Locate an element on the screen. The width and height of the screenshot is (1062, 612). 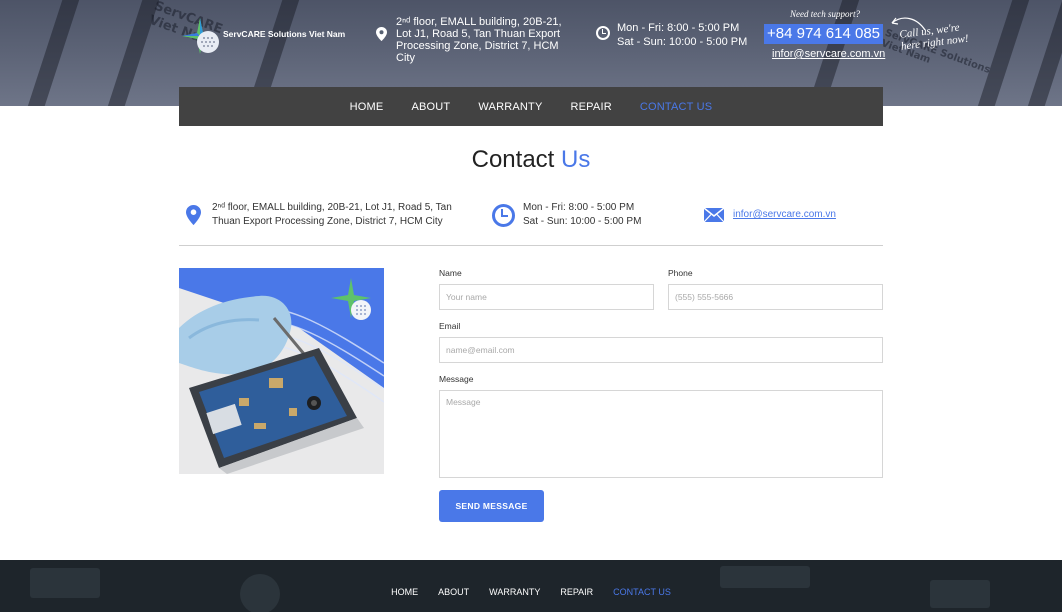
footer-decoration is located at coordinates (765, 577).